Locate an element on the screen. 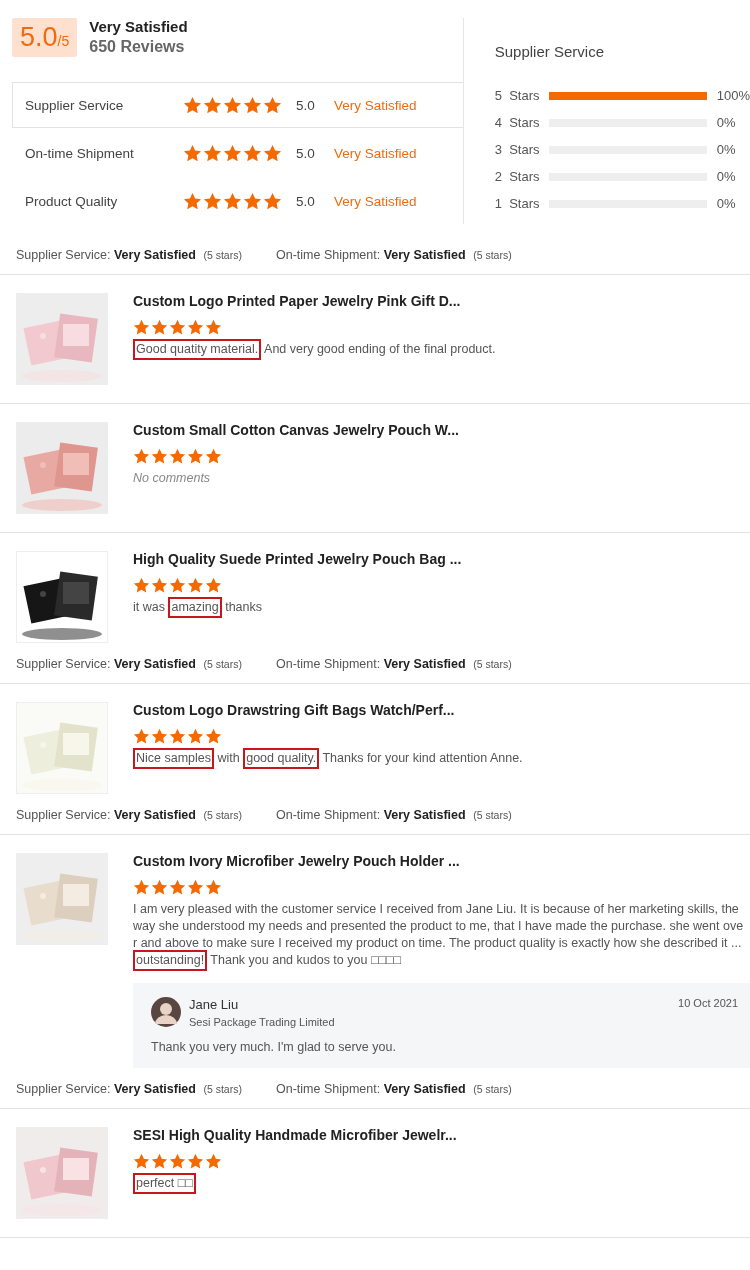 The height and width of the screenshot is (1270, 750). star-level-label: 2 Stars is located at coordinates (517, 176).